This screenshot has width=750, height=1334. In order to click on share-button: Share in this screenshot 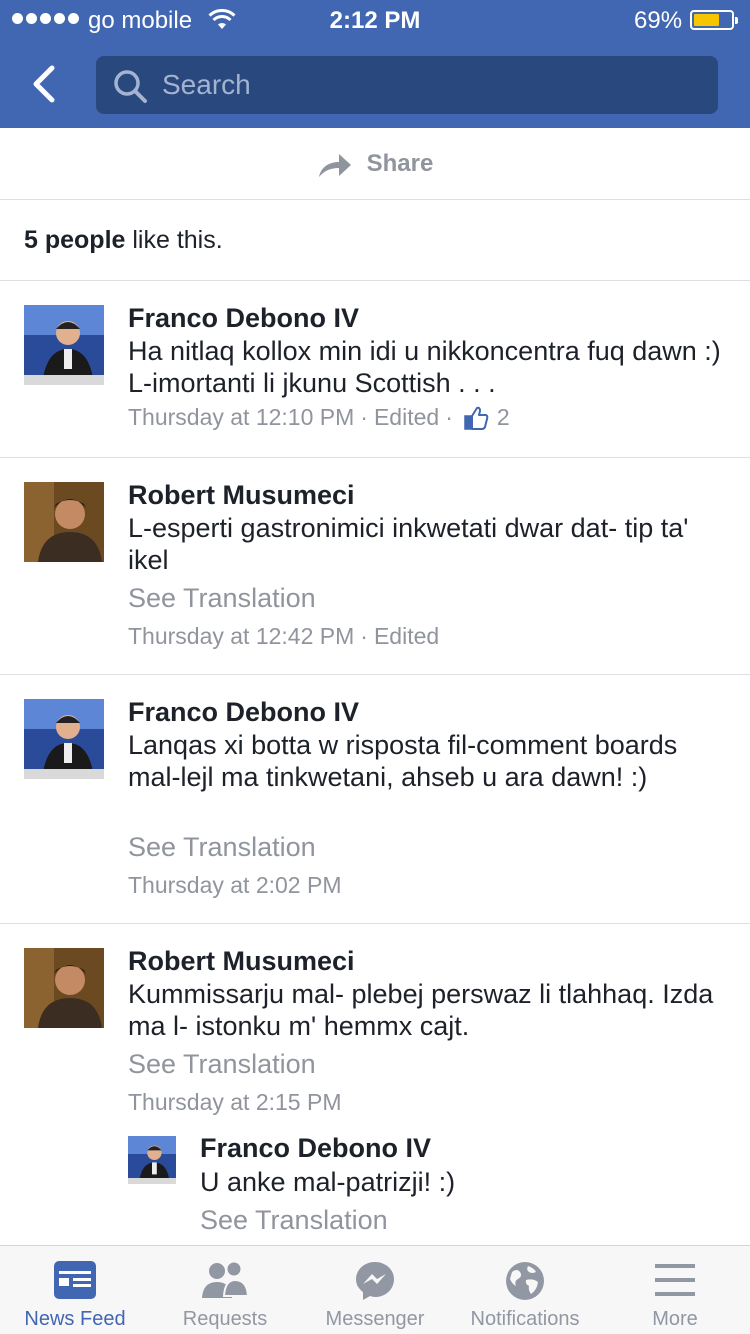, I will do `click(375, 164)`.